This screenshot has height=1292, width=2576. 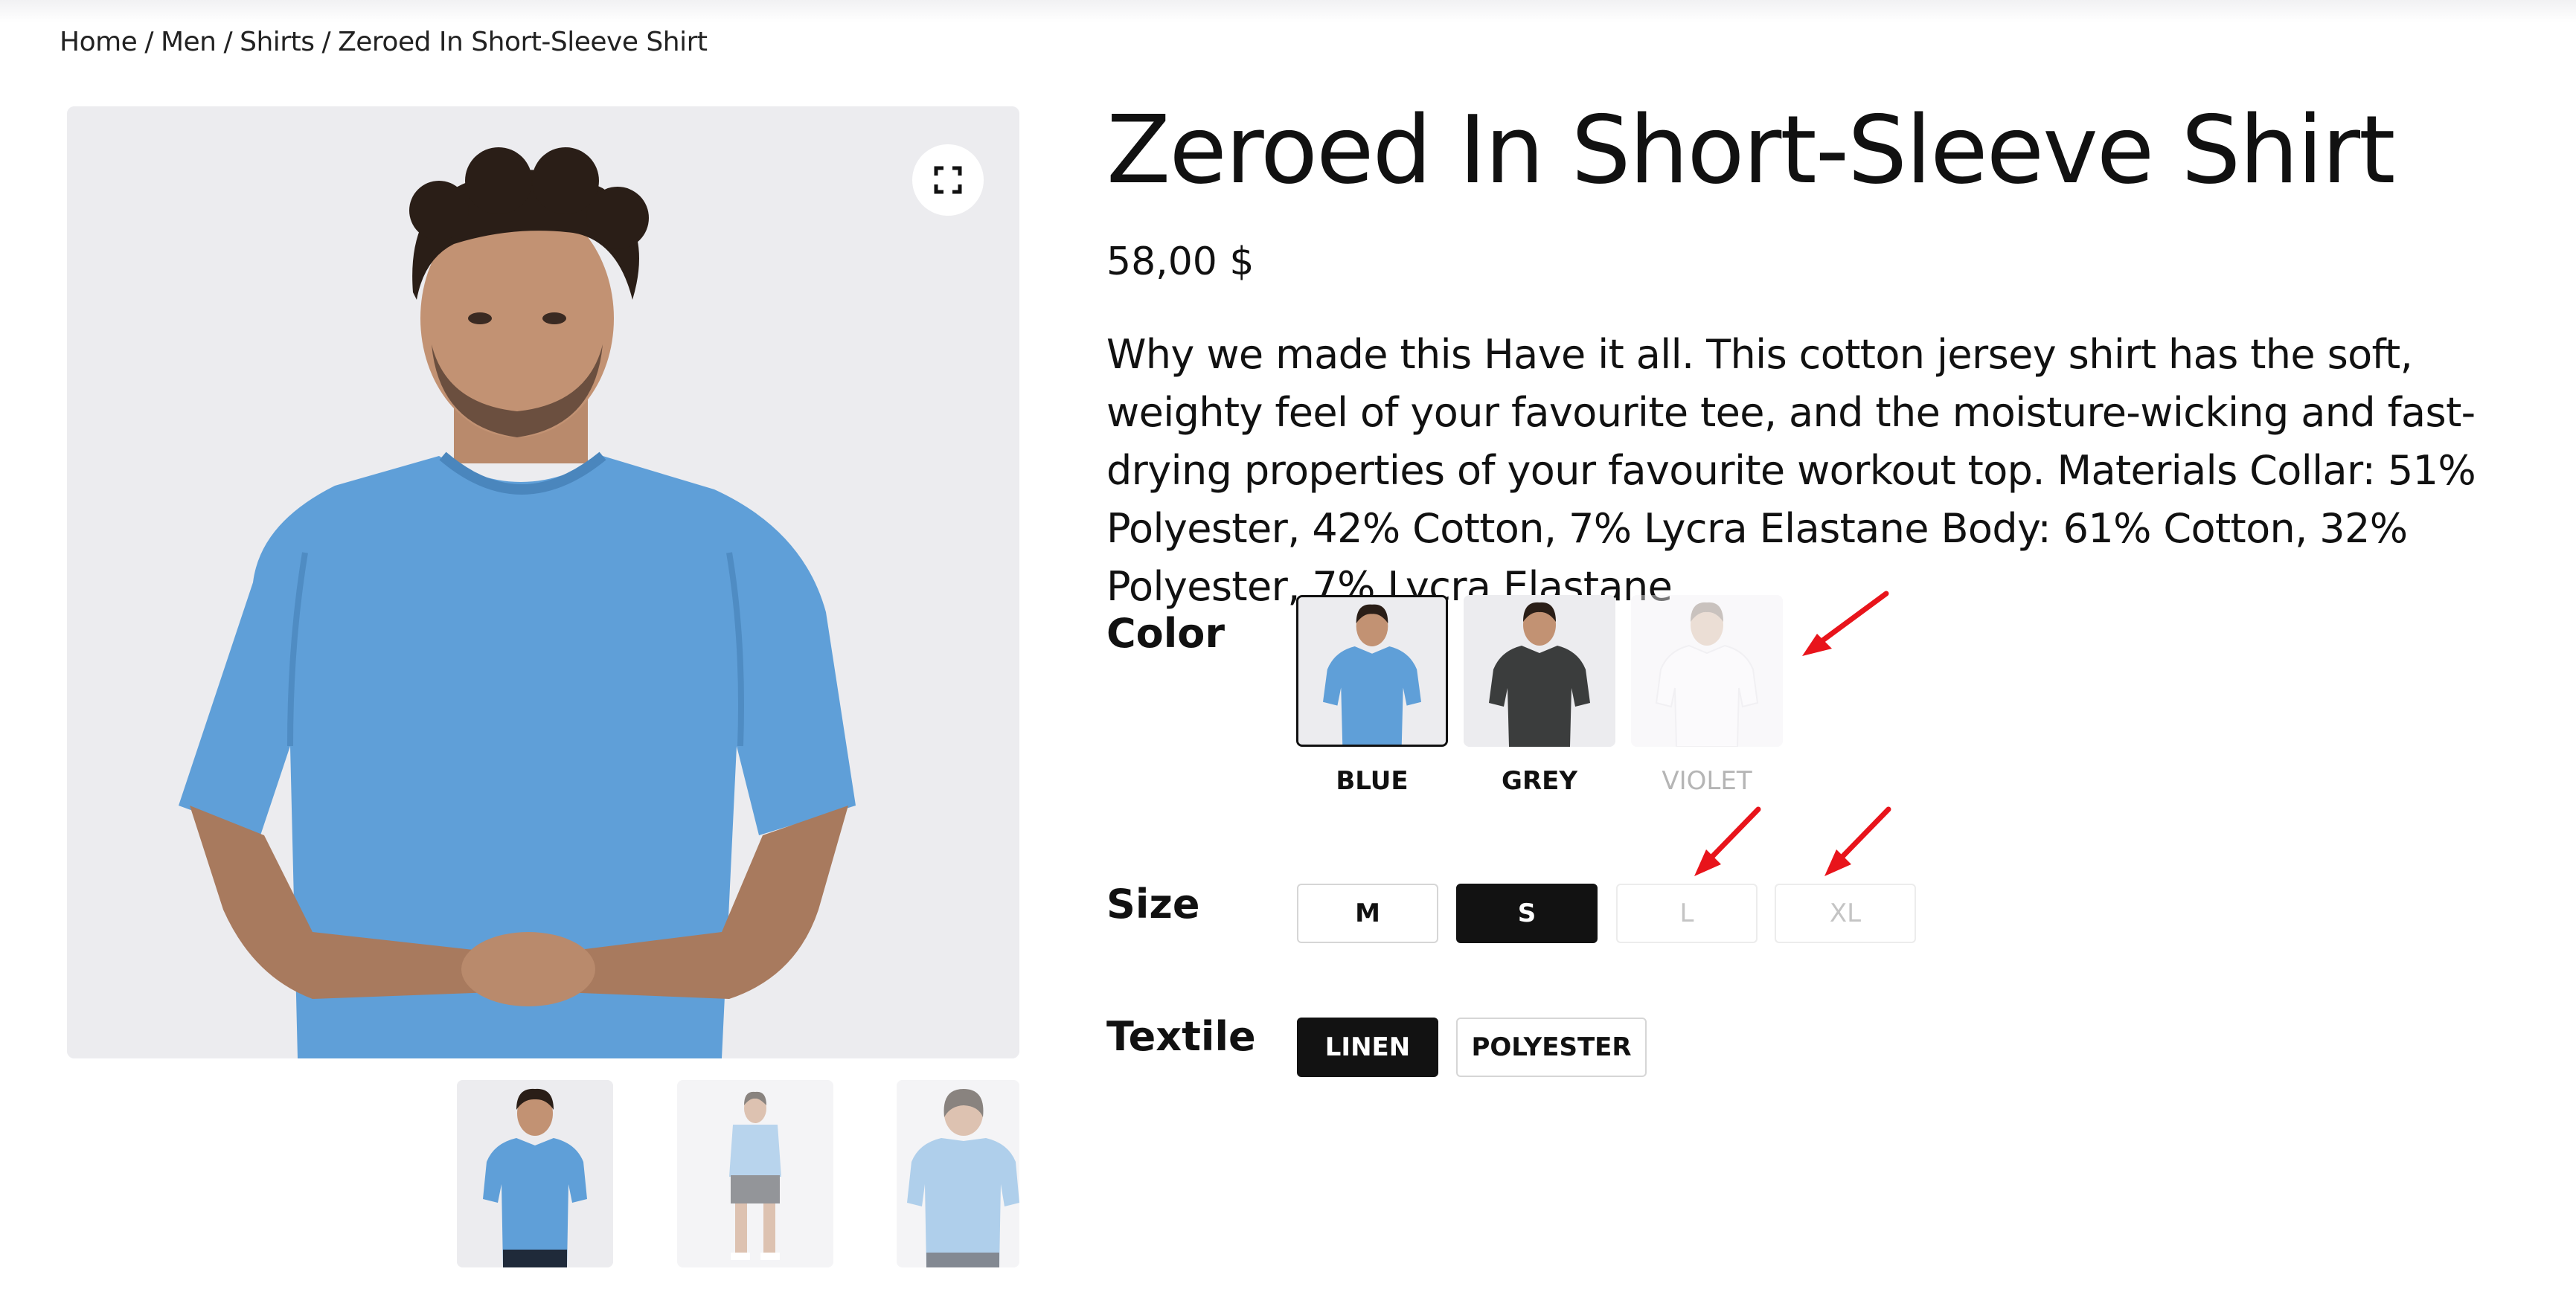 I want to click on thumbnail-image-full-body, so click(x=755, y=1173).